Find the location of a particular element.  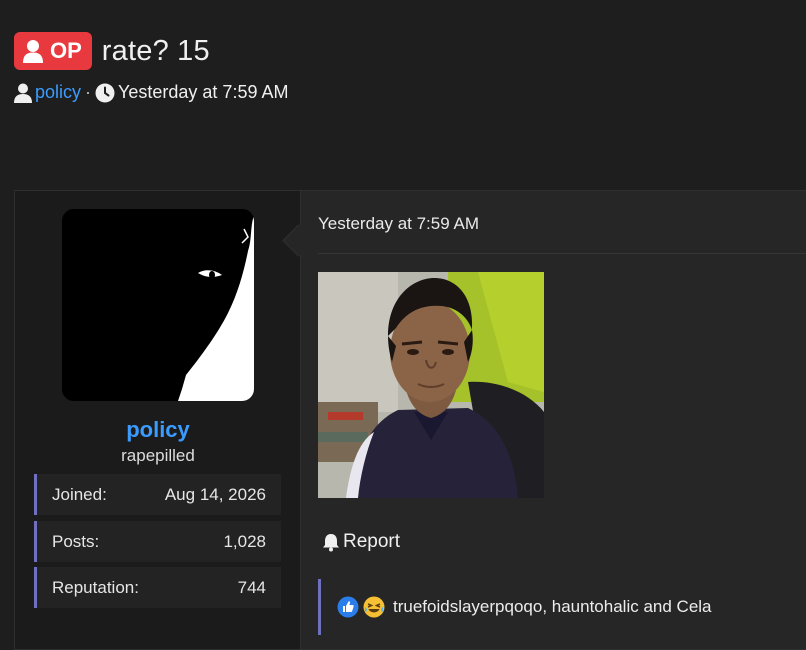

avatar-image is located at coordinates (158, 305).